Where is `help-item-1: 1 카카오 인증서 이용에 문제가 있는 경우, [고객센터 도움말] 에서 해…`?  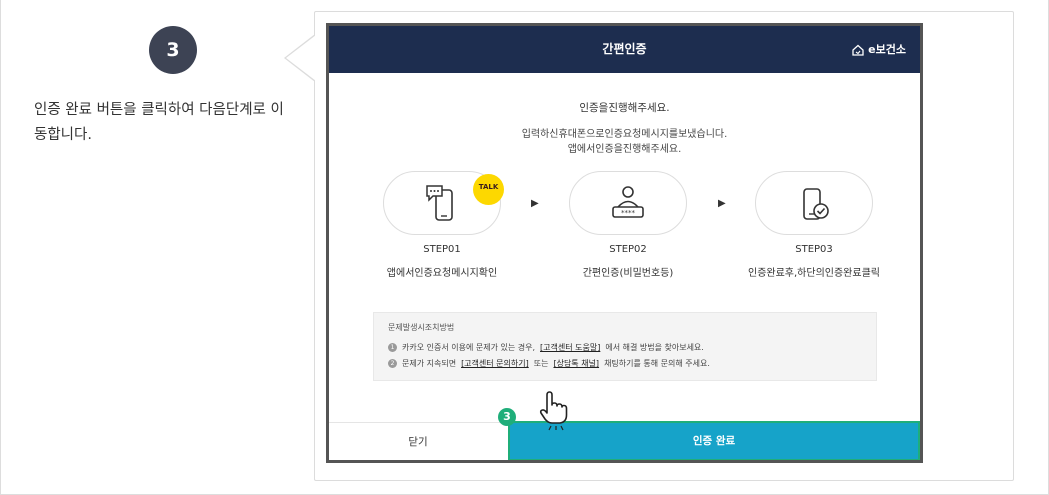 help-item-1: 1 카카오 인증서 이용에 문제가 있는 경우, [고객센터 도움말] 에서 해… is located at coordinates (625, 347).